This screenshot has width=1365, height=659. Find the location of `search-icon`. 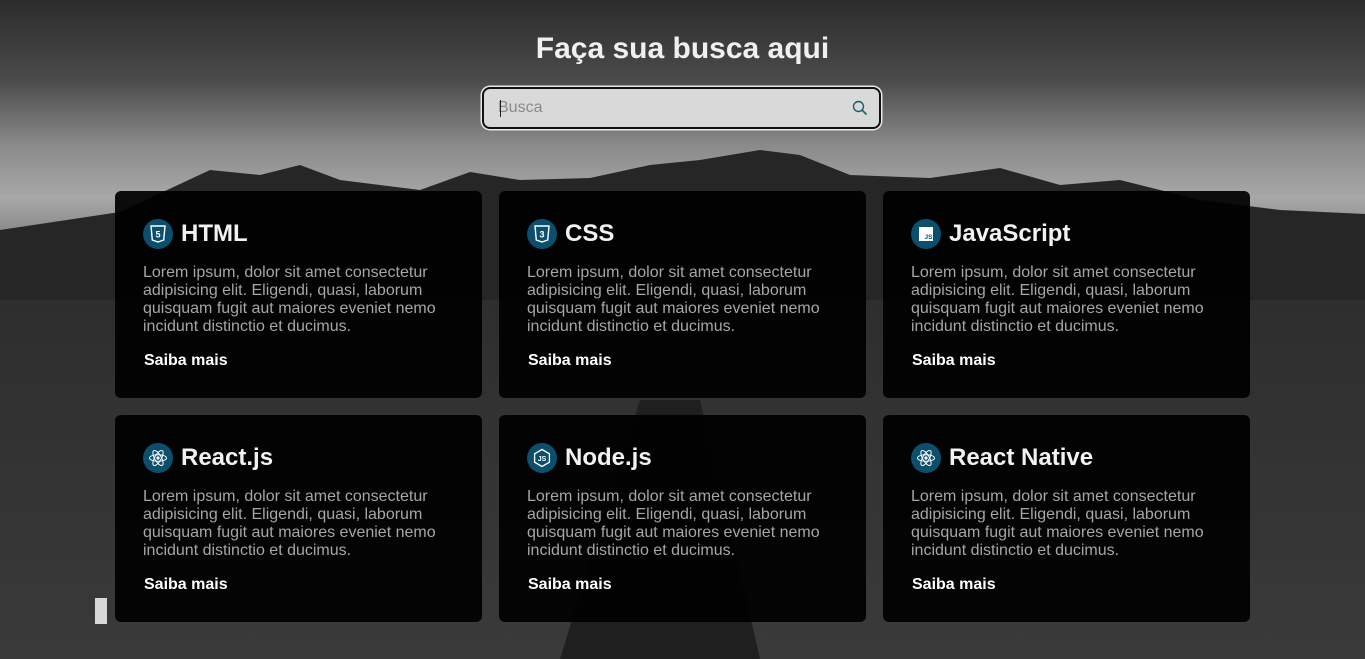

search-icon is located at coordinates (860, 108).